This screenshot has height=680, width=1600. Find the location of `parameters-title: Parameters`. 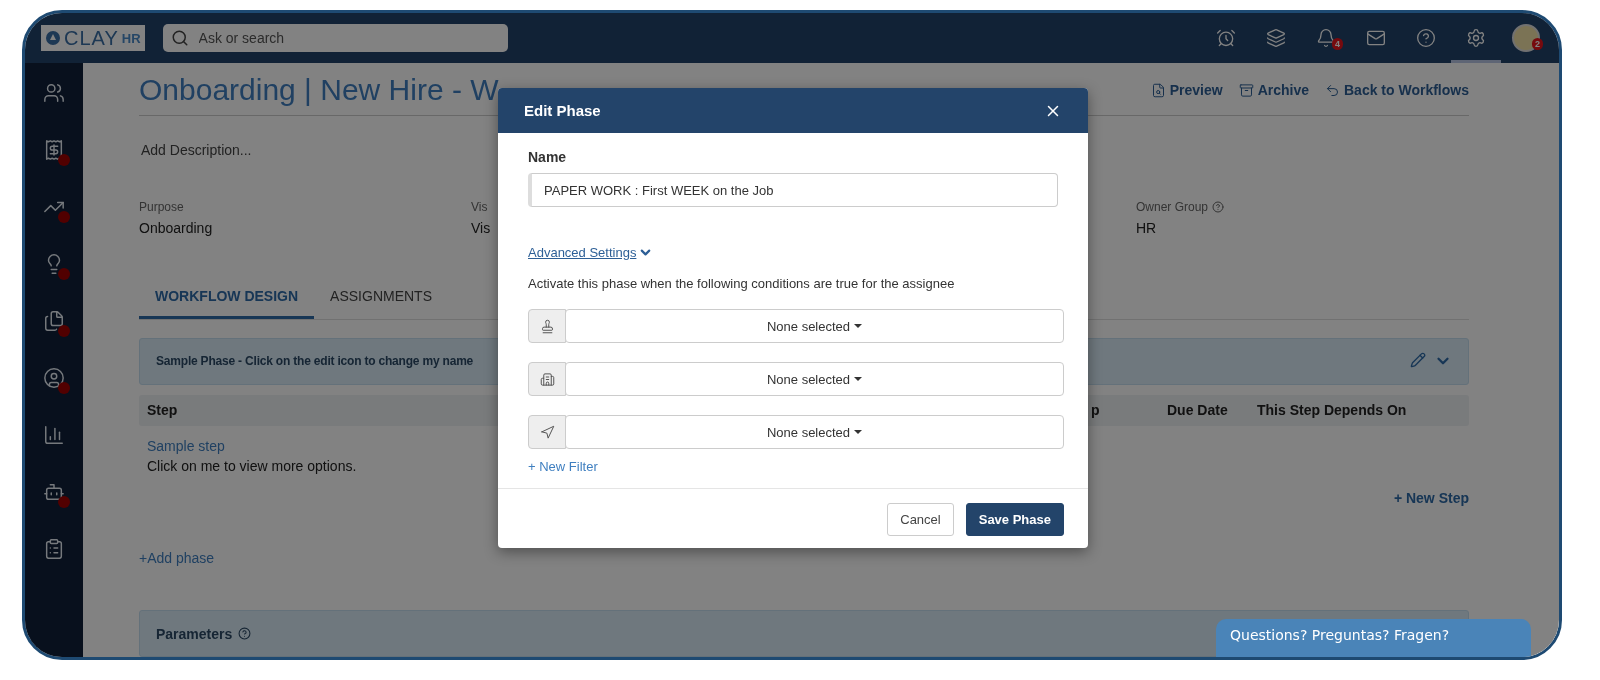

parameters-title: Parameters is located at coordinates (194, 633).